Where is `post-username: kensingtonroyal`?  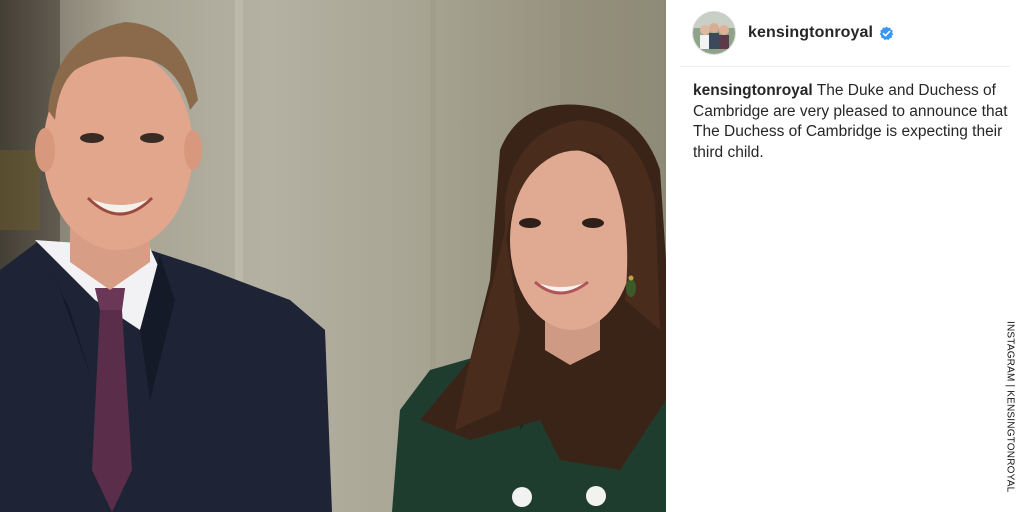
post-username: kensingtonroyal is located at coordinates (810, 33).